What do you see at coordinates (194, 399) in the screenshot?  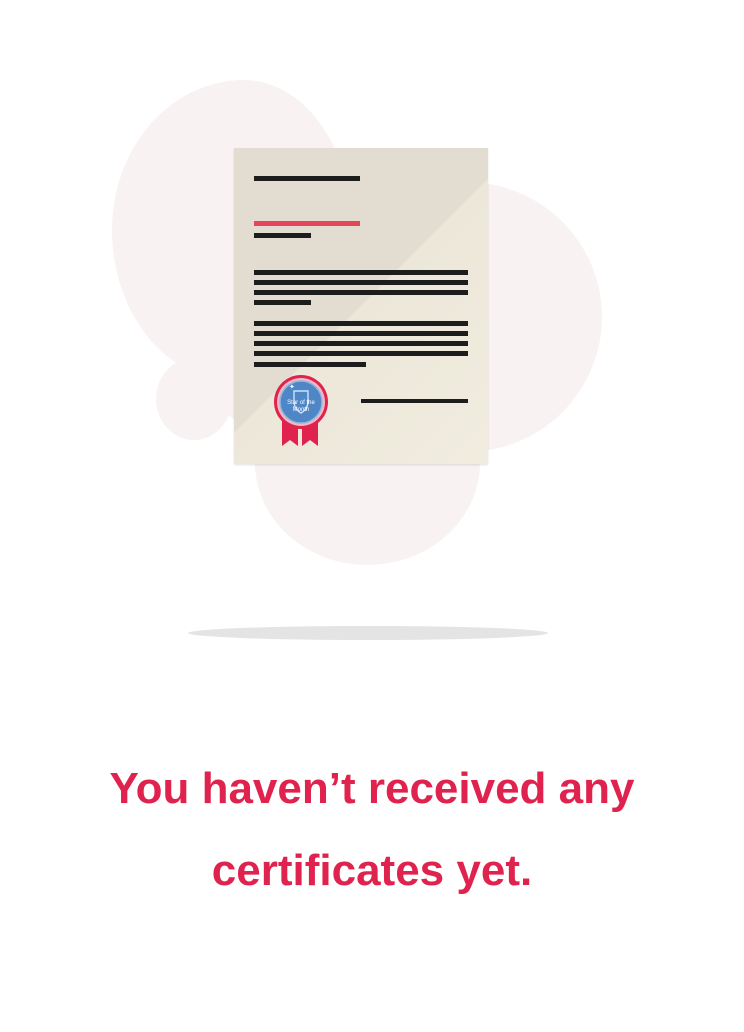 I see `background-blob` at bounding box center [194, 399].